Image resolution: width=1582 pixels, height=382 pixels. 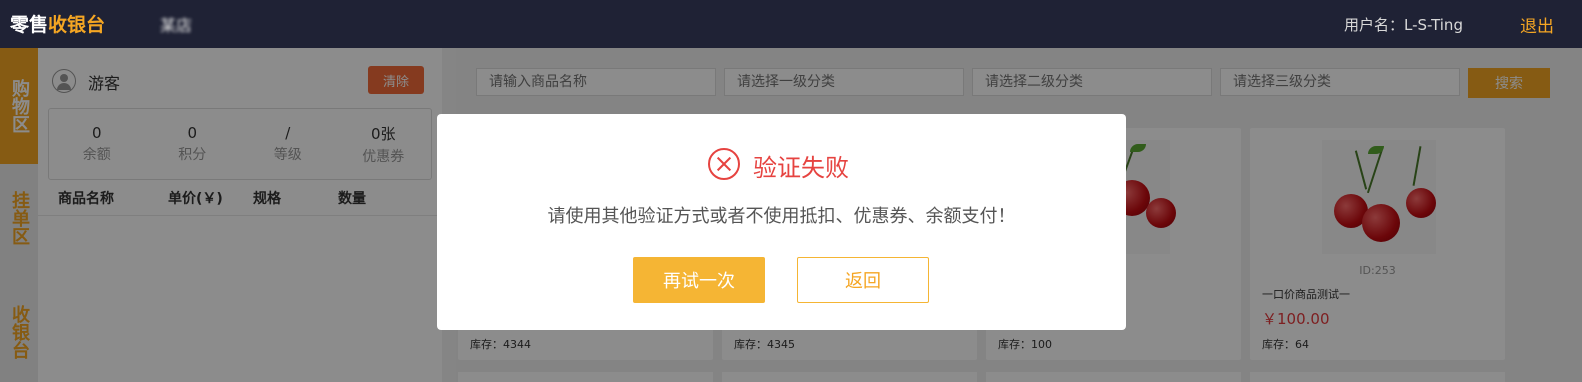 What do you see at coordinates (176, 25) in the screenshot?
I see `store-name: 某店` at bounding box center [176, 25].